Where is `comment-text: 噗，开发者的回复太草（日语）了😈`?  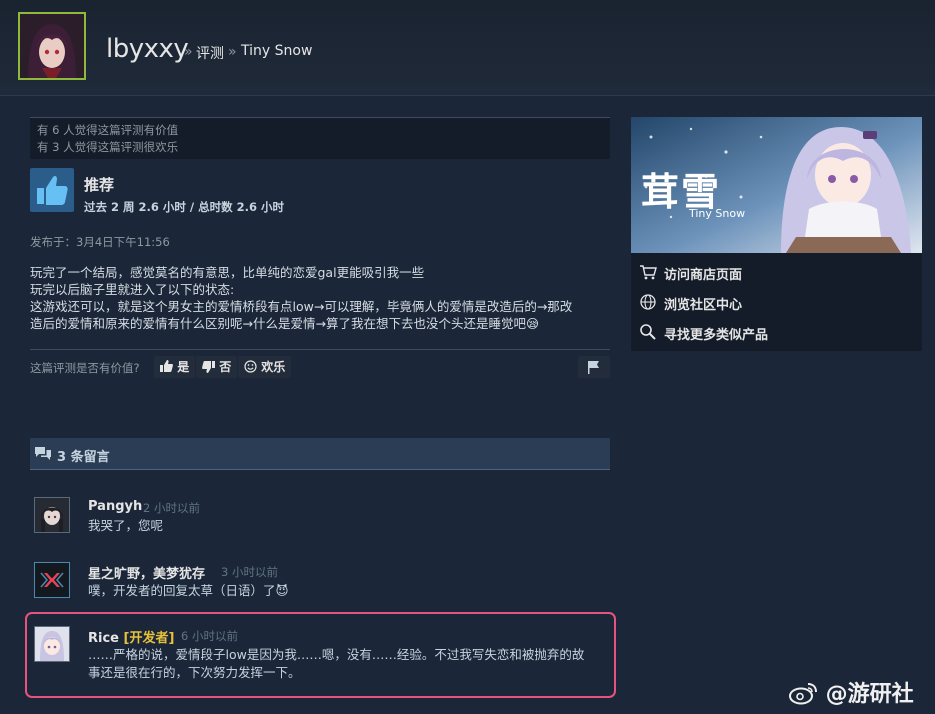
comment-text: 噗，开发者的回复太草（日语）了😈 is located at coordinates (188, 590).